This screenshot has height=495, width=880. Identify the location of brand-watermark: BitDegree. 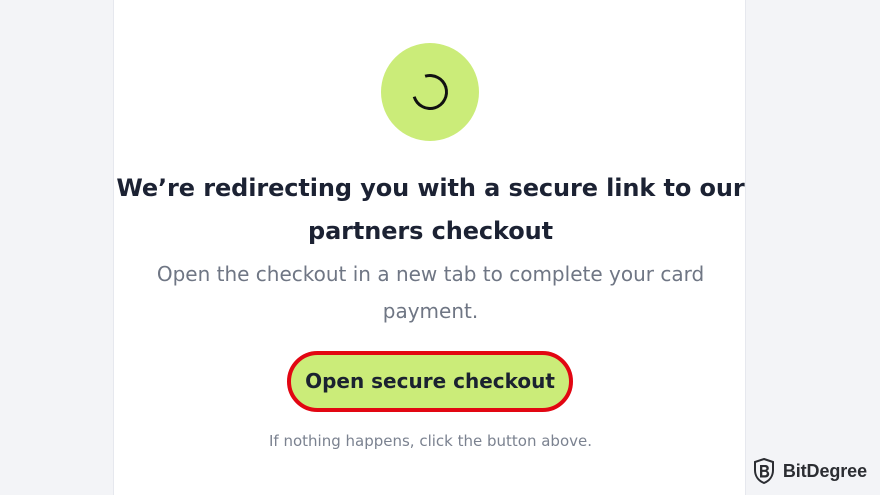
(810, 471).